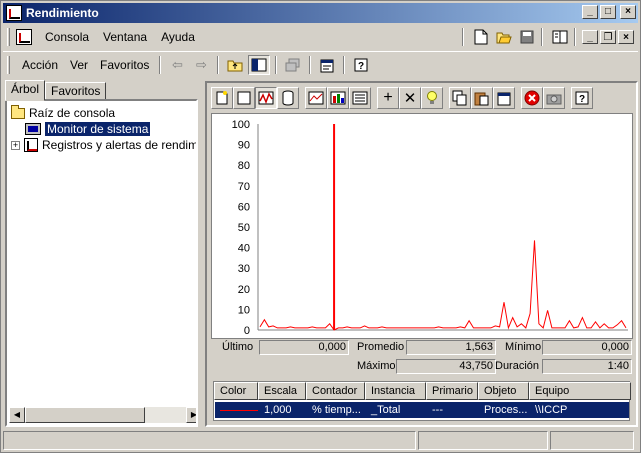  I want to click on freeze-stop-icon, so click(532, 98).